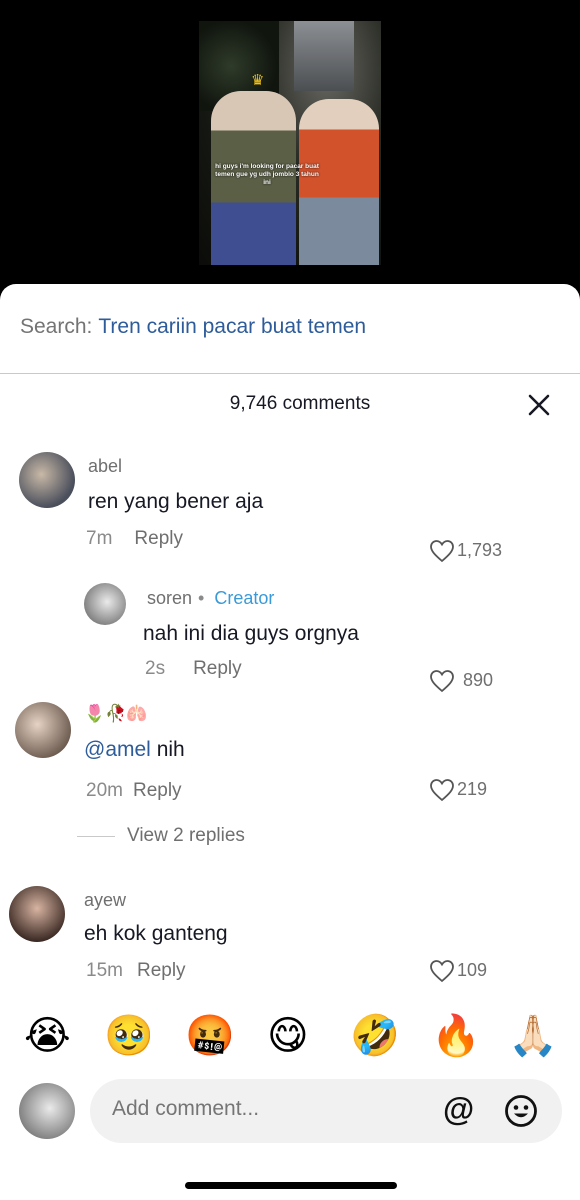 The height and width of the screenshot is (1200, 580). I want to click on like-count: 890, so click(478, 679).